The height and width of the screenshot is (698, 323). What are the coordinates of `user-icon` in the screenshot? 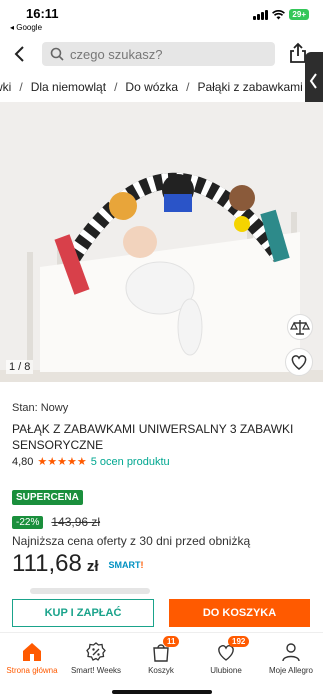 It's located at (291, 652).